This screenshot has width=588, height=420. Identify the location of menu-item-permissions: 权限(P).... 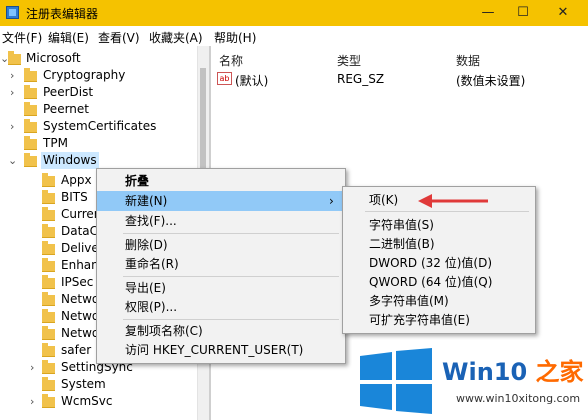
(221, 307).